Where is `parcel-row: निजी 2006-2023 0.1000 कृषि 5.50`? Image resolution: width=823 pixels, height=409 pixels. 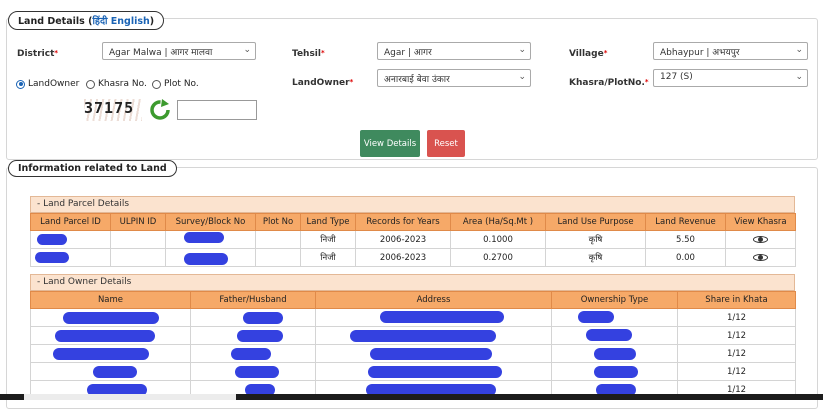
parcel-row: निजी 2006-2023 0.1000 कृषि 5.50 is located at coordinates (413, 239).